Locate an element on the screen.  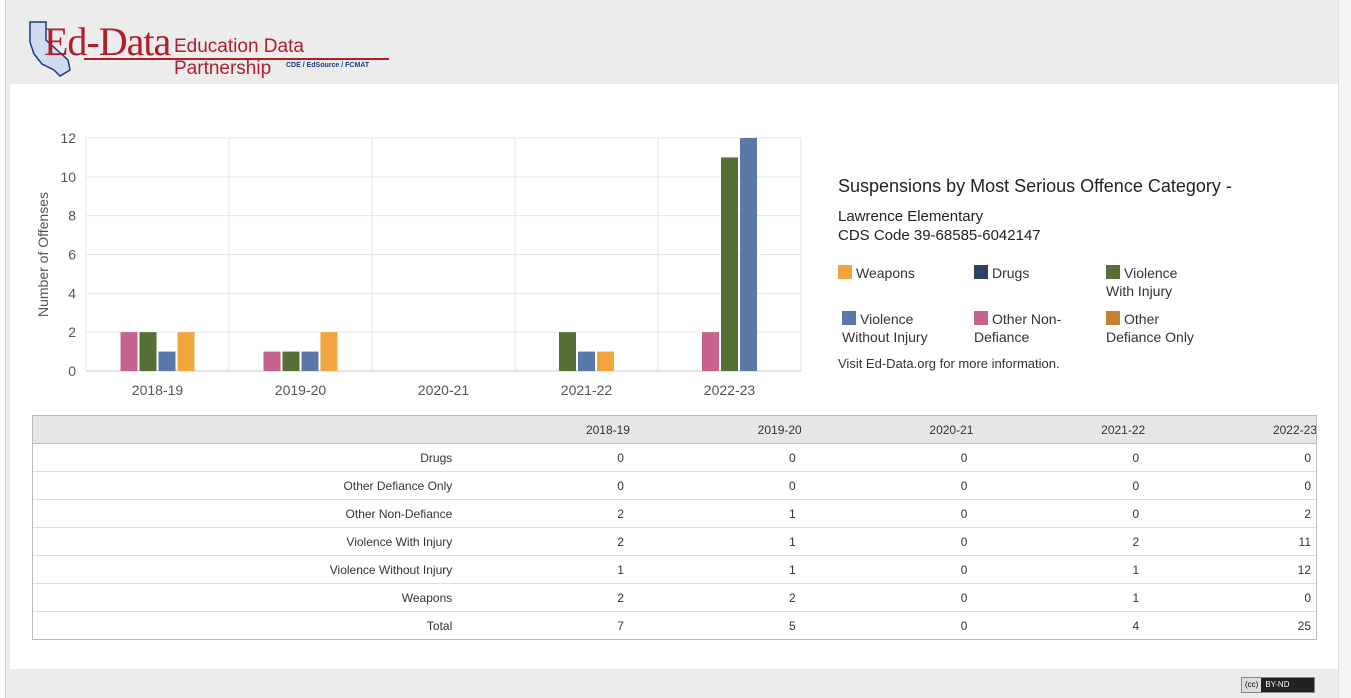
legend-item-violence-with-injury: Violence With Injury is located at coordinates (1151, 282).